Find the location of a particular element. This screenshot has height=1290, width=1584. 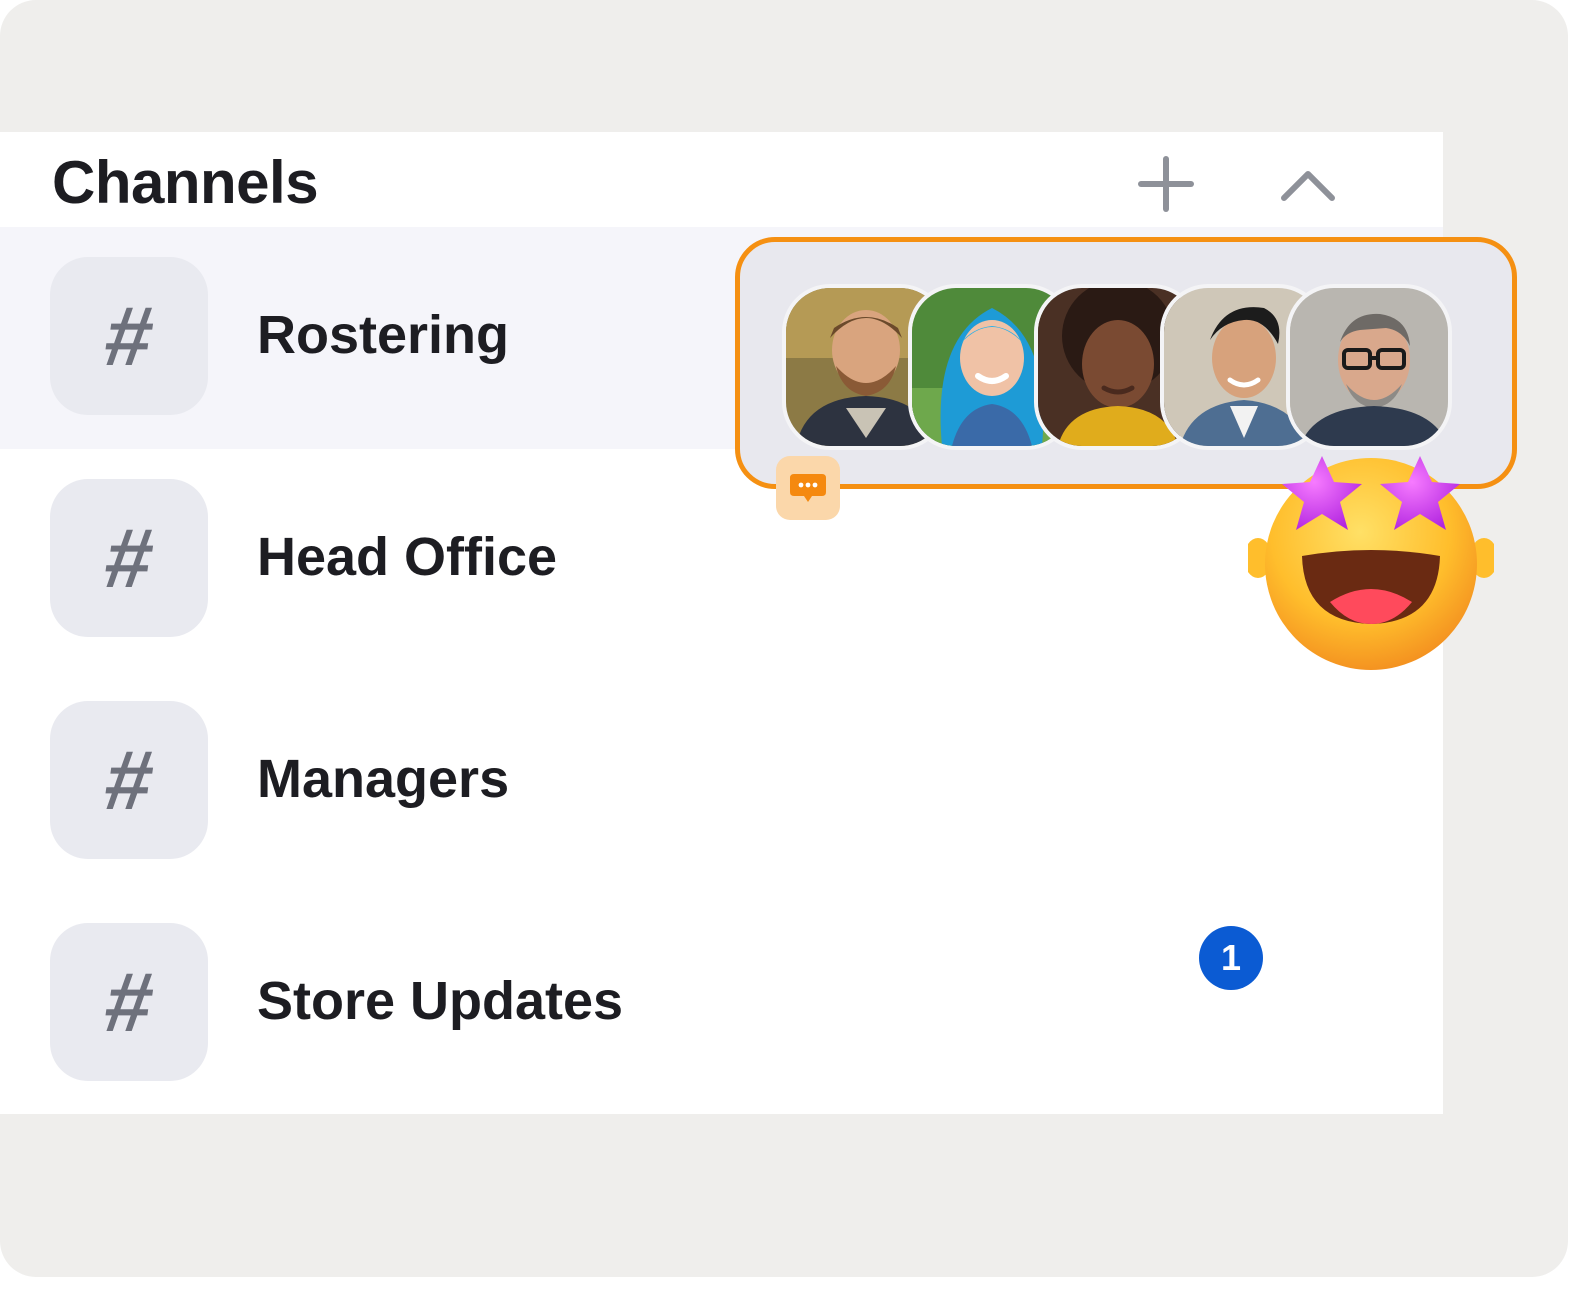

channel-name: Head Office is located at coordinates (407, 557).